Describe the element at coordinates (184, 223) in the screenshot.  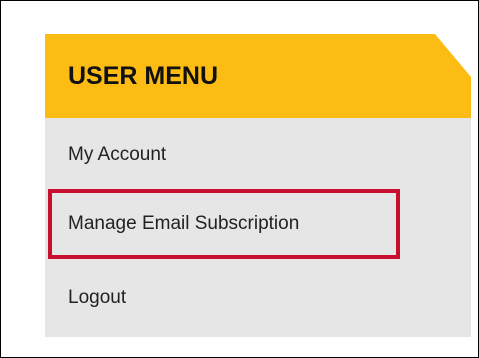
I see `menu-item-label: Manage Email Subscription` at that location.